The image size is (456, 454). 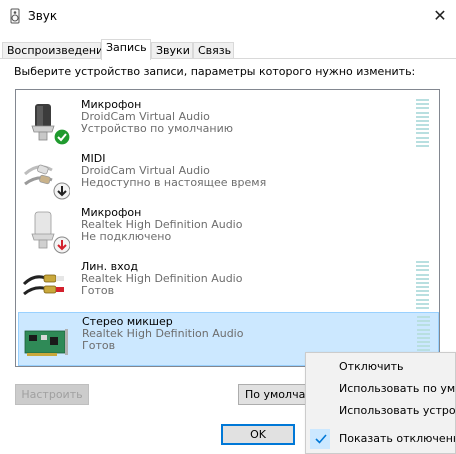 I want to click on configure-button: Настроить, so click(x=52, y=394).